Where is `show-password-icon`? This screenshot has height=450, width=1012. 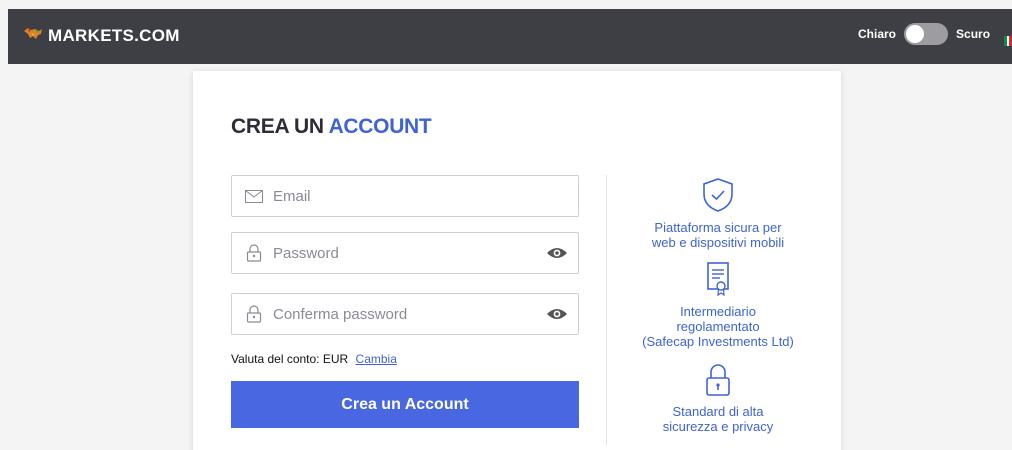 show-password-icon is located at coordinates (557, 253).